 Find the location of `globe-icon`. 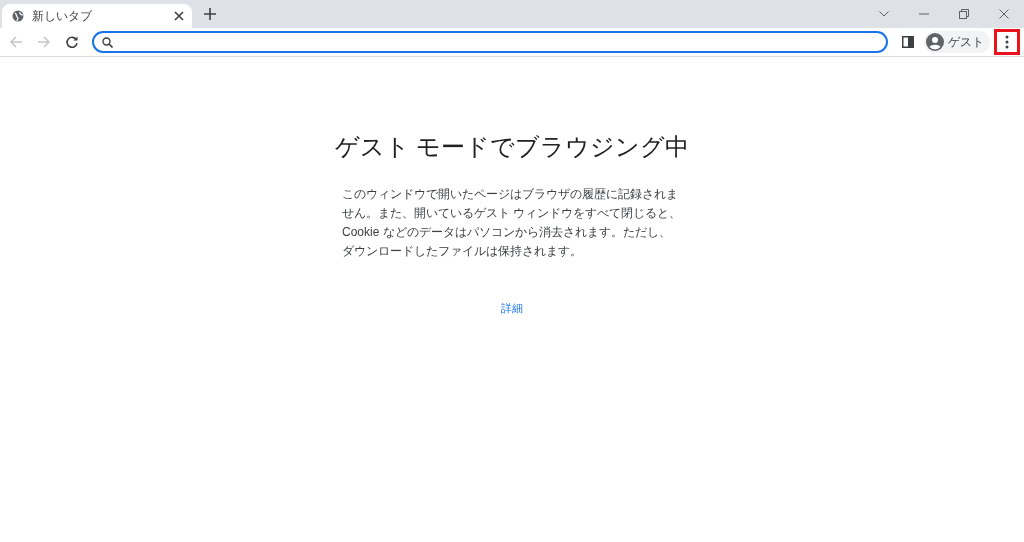

globe-icon is located at coordinates (18, 16).